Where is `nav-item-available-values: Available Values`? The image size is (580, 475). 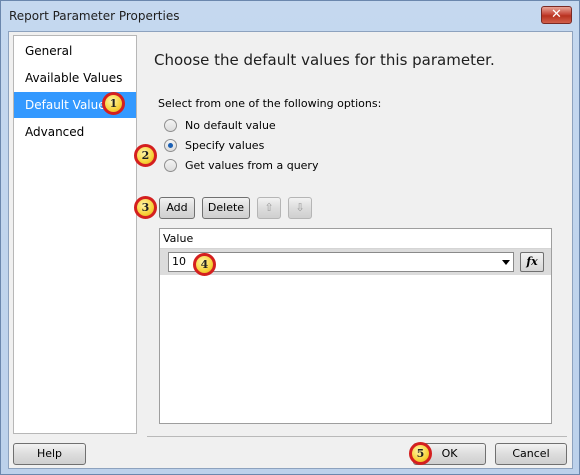
nav-item-available-values: Available Values is located at coordinates (75, 78).